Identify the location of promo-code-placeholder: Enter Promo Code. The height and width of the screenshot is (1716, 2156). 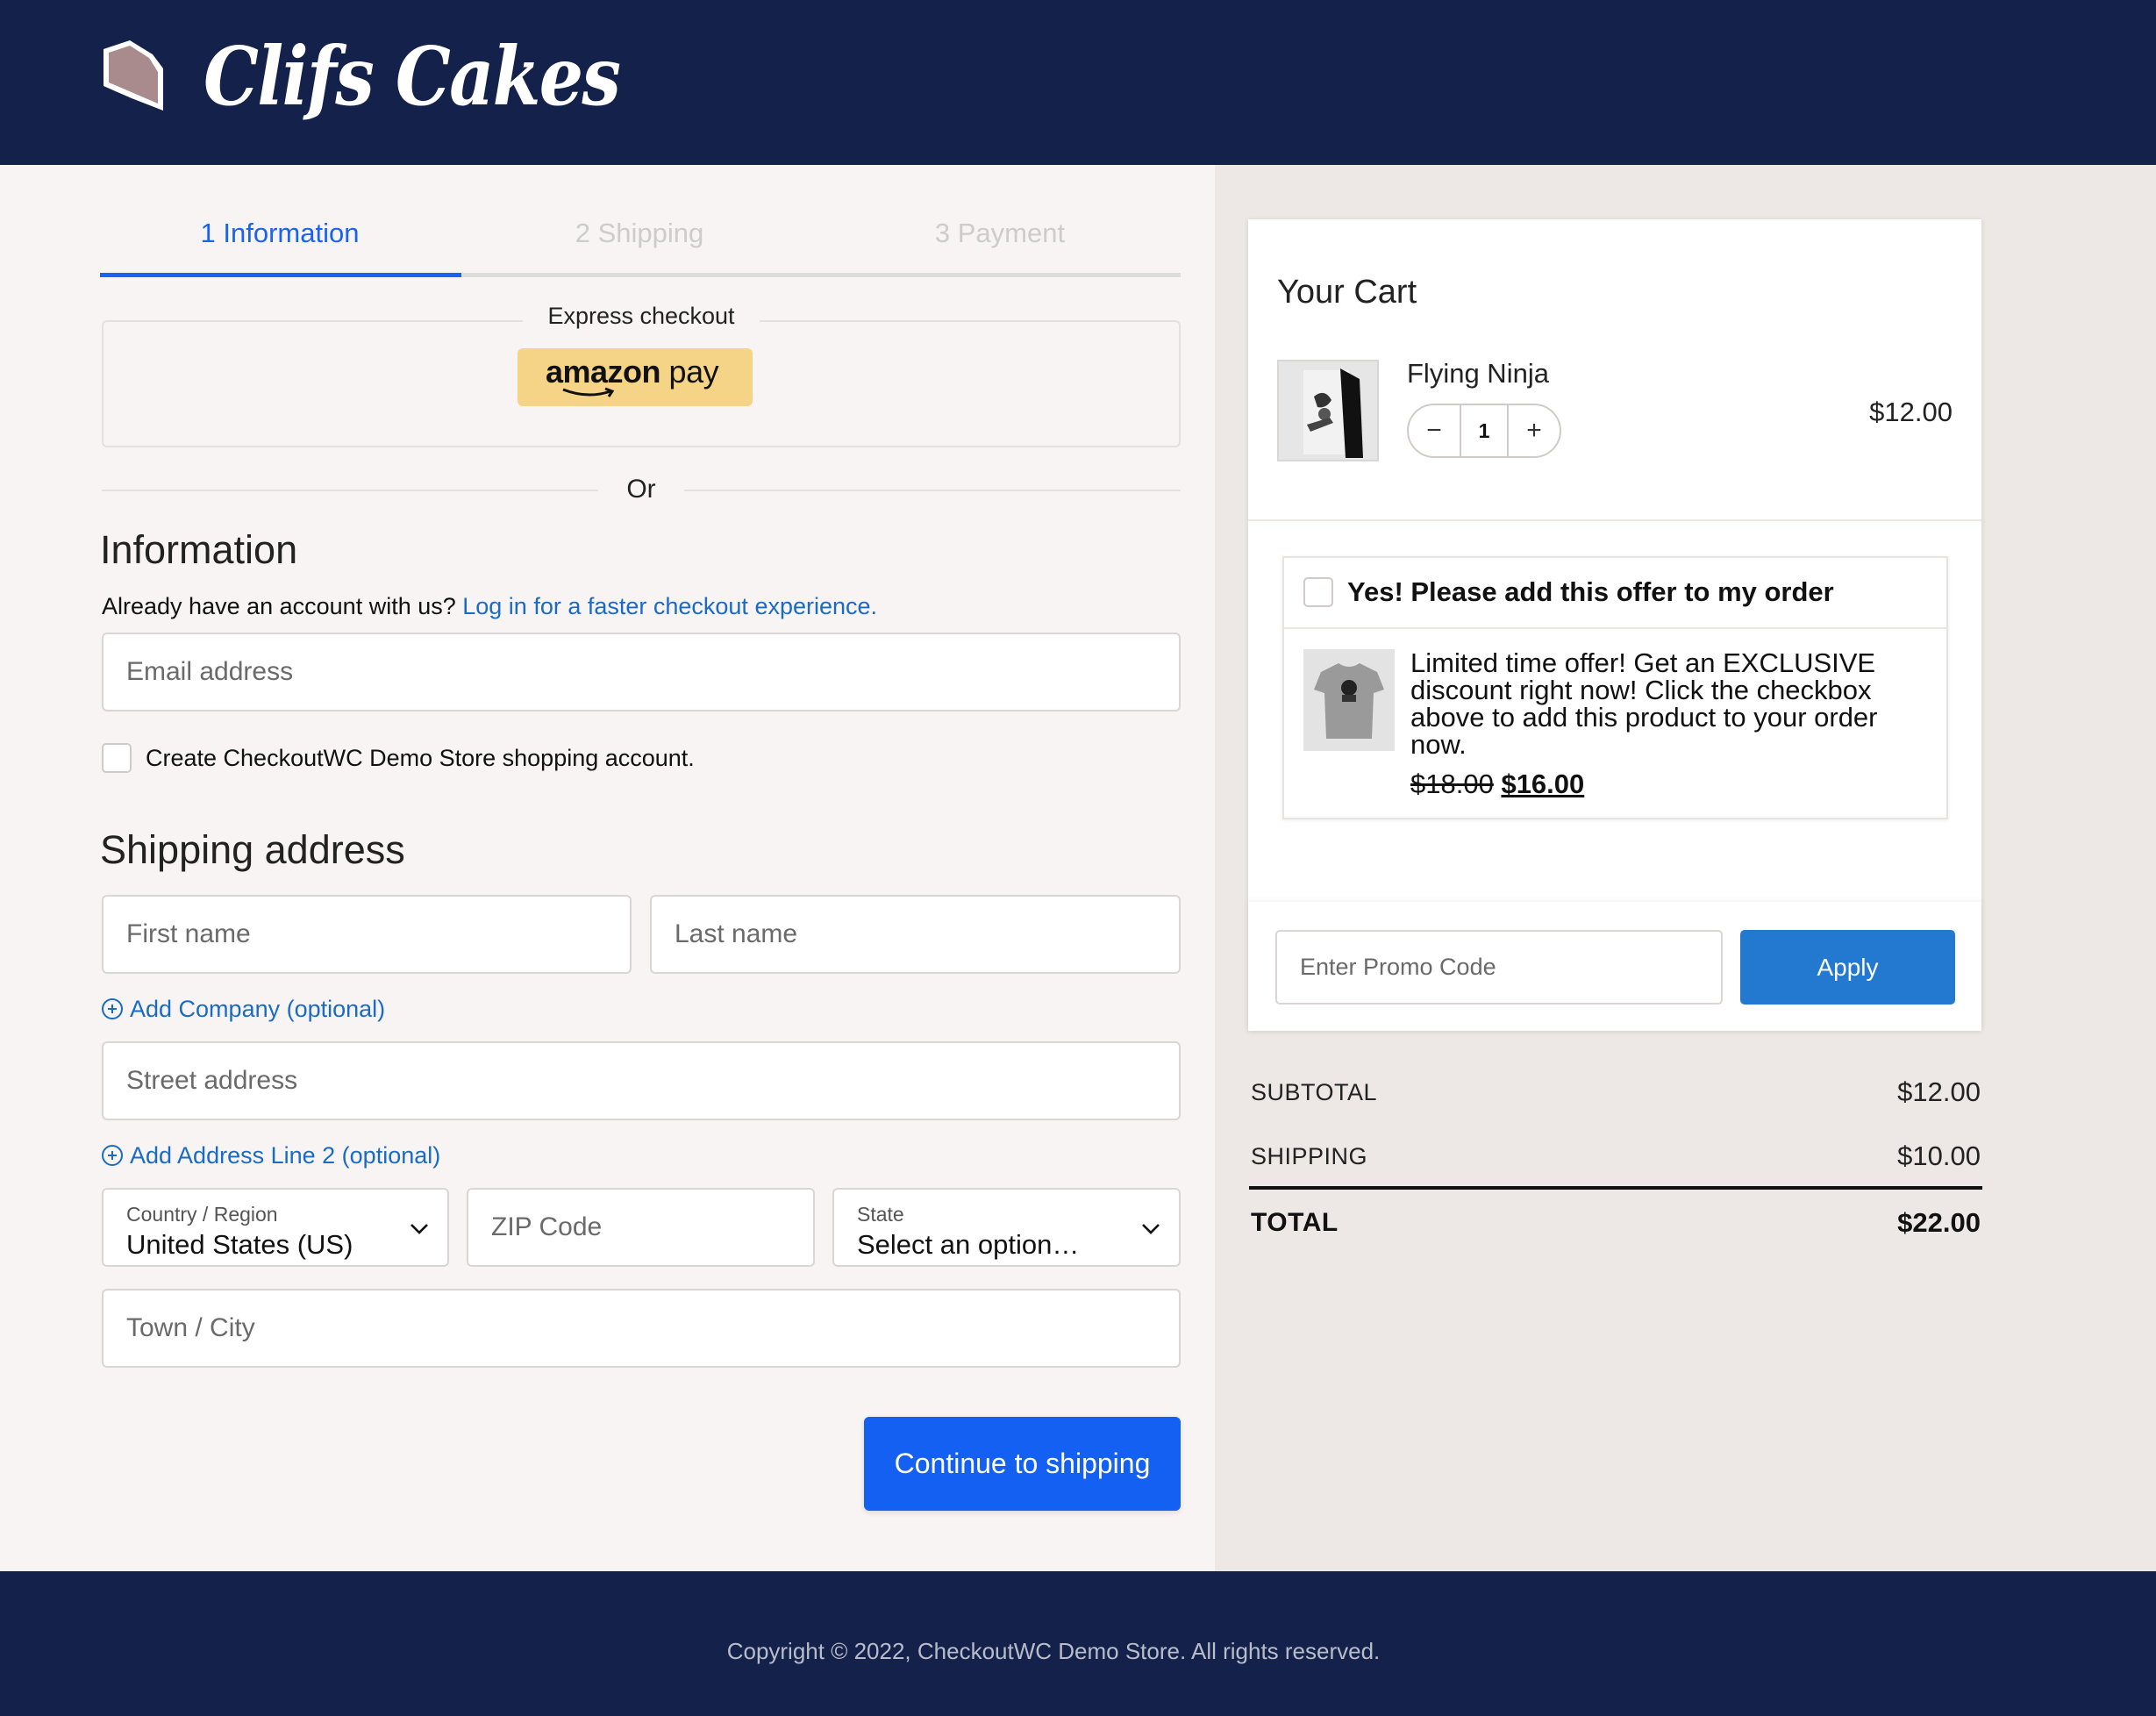
(1398, 967).